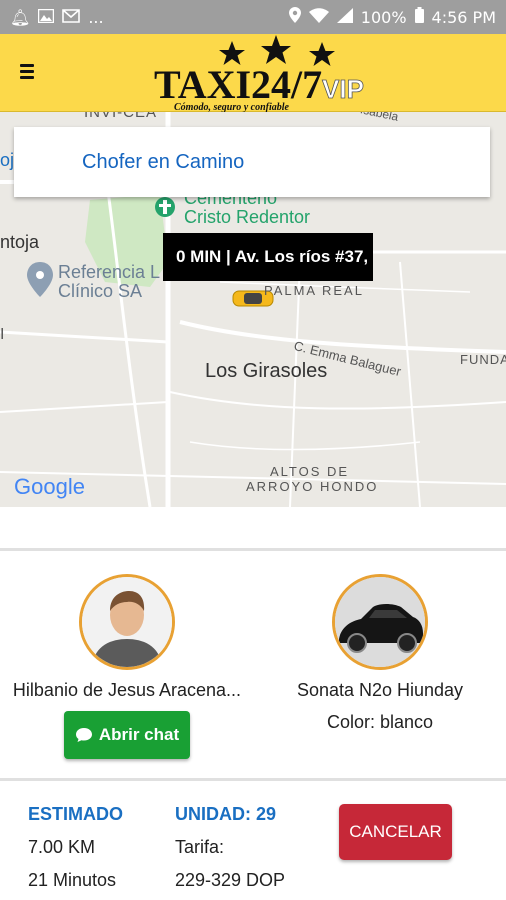 Image resolution: width=506 pixels, height=900 pixels. I want to click on map-label-clinico: Clínico SA, so click(100, 291).